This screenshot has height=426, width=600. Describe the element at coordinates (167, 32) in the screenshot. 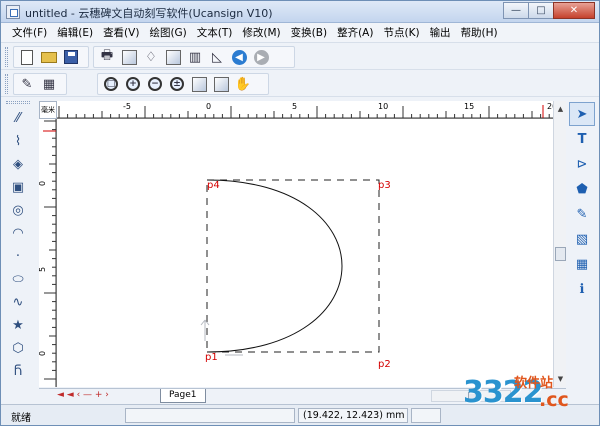

I see `menu-draw: 绘图(G)` at that location.